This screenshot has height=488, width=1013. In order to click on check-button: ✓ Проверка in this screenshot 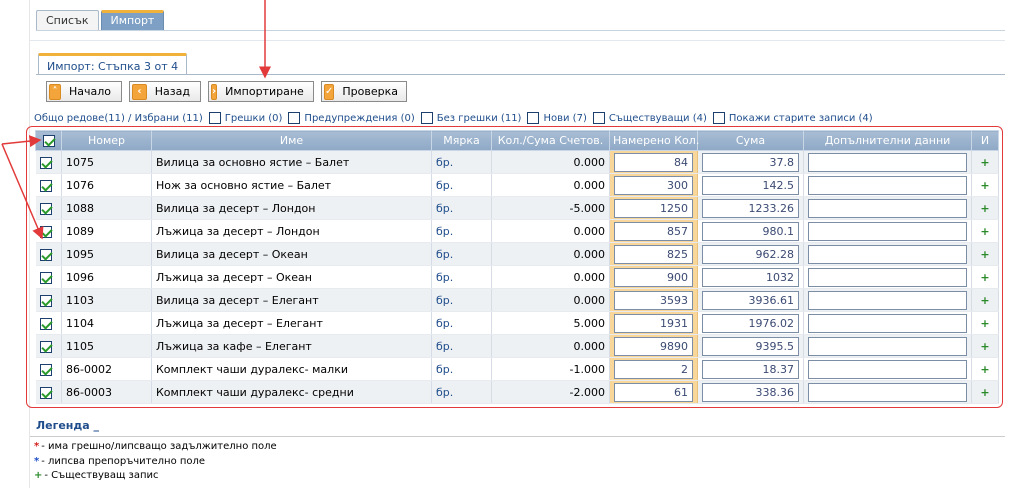, I will do `click(364, 91)`.